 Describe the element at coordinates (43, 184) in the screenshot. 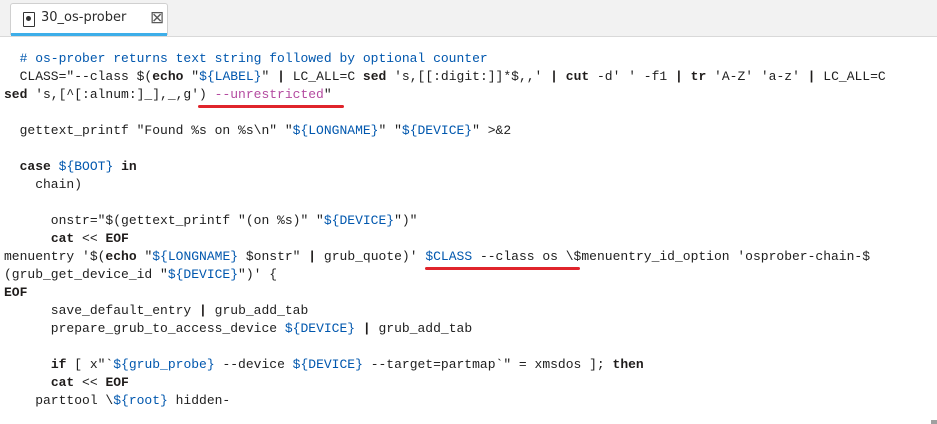

I see `code-line: chain)` at that location.